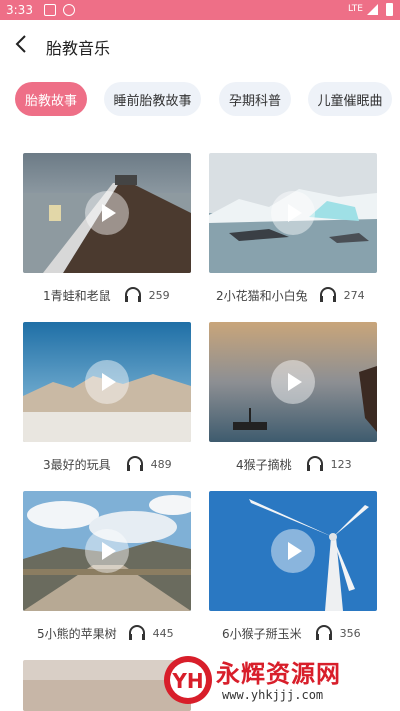  Describe the element at coordinates (50, 10) in the screenshot. I see `notification-icon` at that location.